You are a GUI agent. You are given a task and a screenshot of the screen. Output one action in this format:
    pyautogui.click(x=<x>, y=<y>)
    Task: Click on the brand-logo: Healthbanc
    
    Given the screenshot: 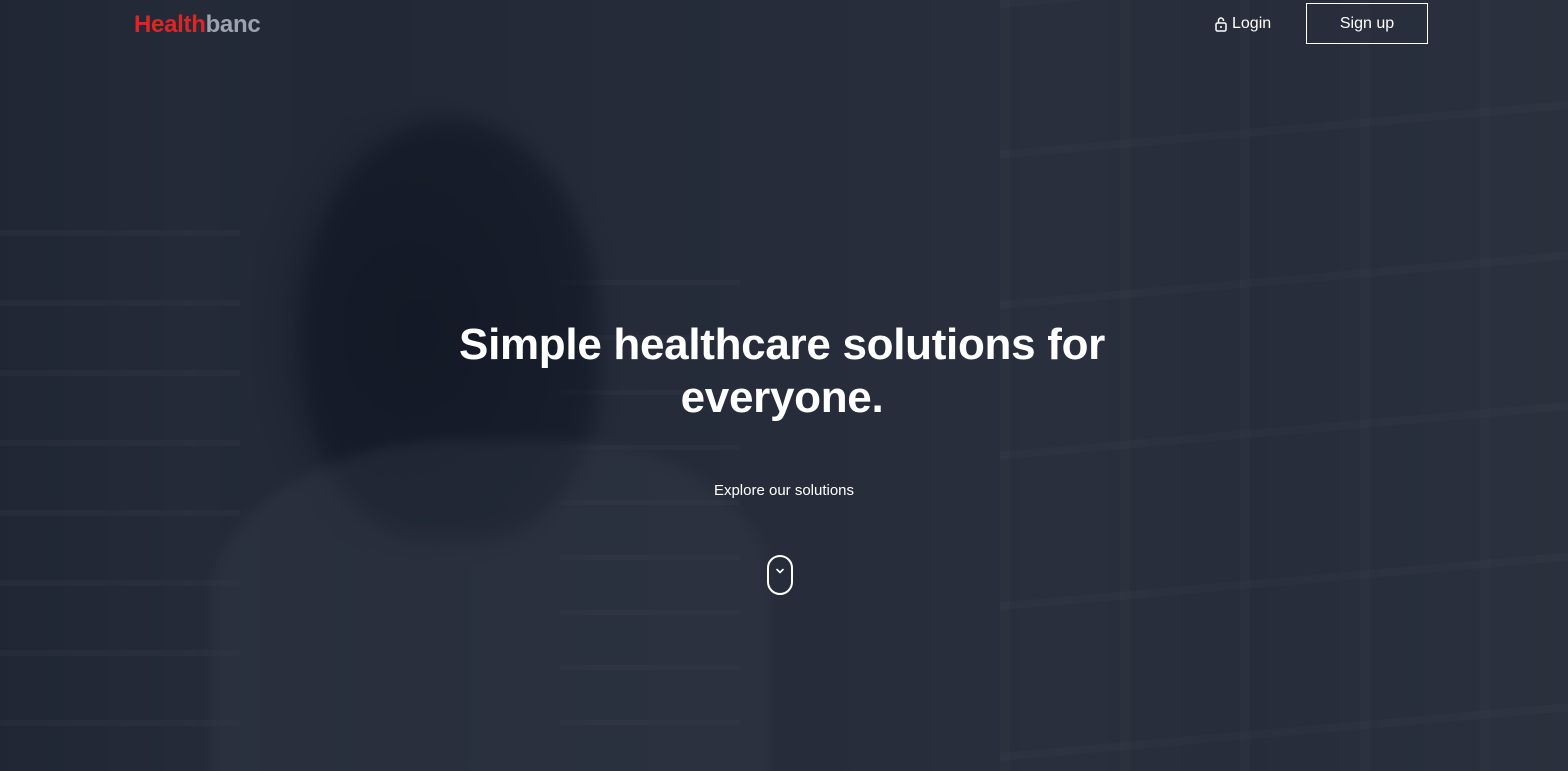 What is the action you would take?
    pyautogui.click(x=197, y=25)
    